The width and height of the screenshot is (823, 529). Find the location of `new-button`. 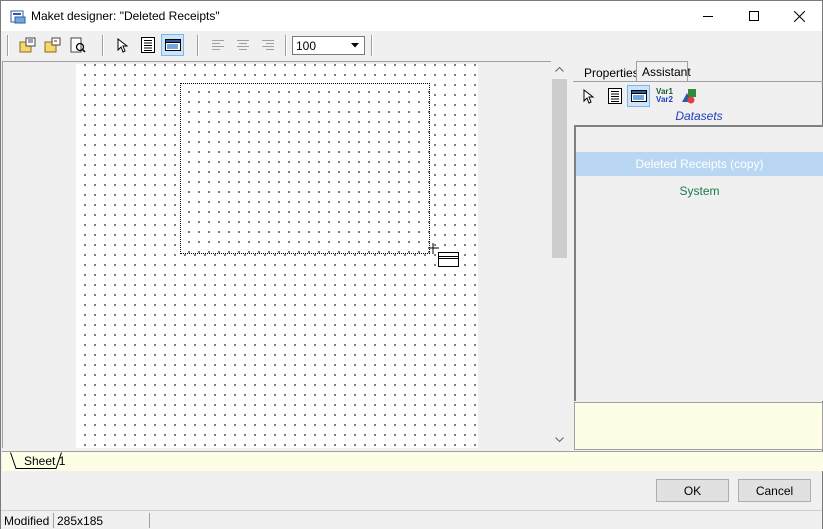

new-button is located at coordinates (27, 45).